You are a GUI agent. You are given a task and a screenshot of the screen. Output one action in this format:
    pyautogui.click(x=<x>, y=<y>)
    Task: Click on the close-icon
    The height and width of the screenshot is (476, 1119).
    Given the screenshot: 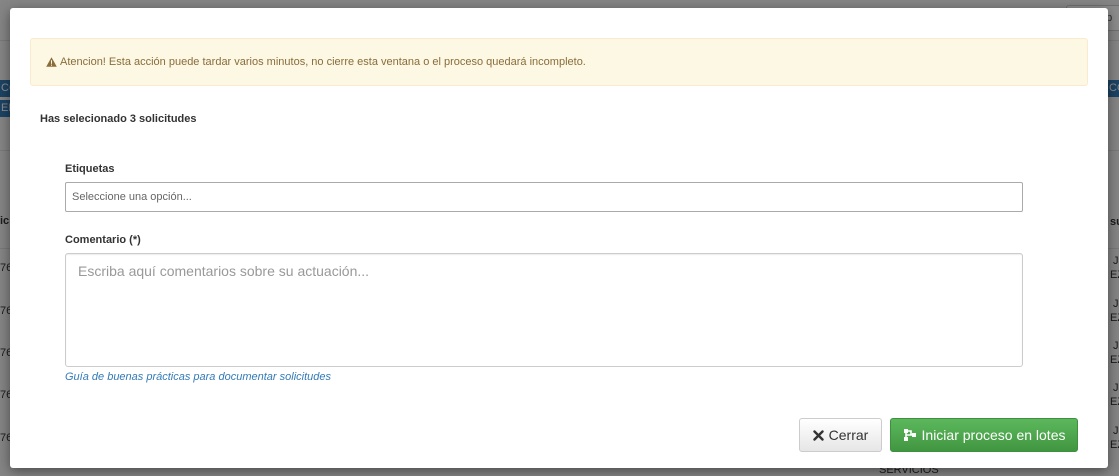 What is the action you would take?
    pyautogui.click(x=818, y=435)
    